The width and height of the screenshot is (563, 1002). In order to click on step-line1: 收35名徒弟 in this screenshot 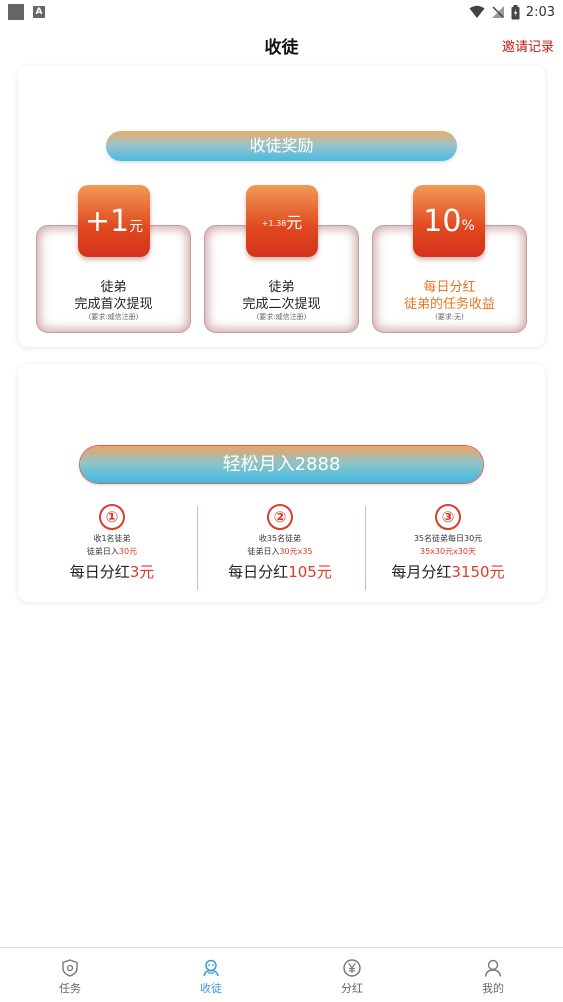, I will do `click(280, 538)`.